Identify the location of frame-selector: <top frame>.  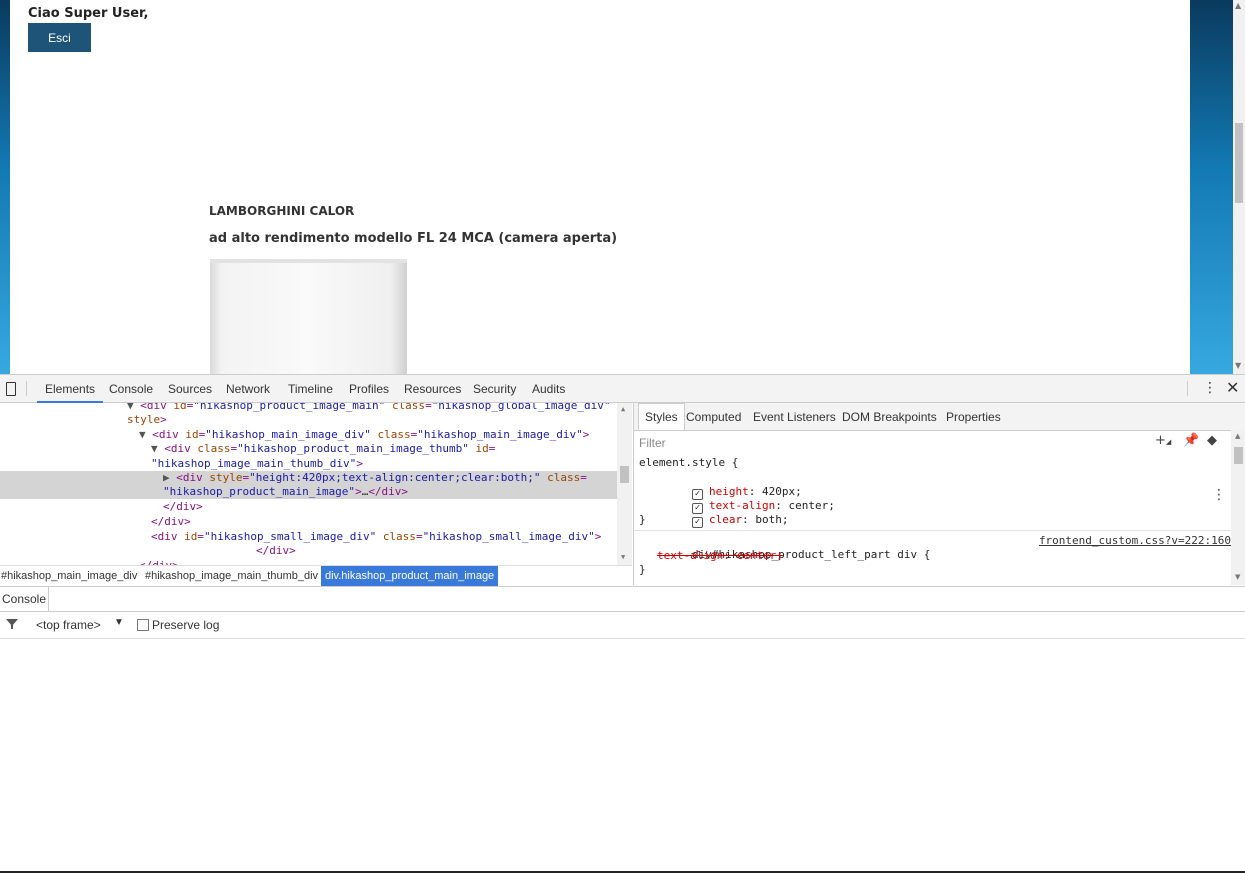
(68, 625).